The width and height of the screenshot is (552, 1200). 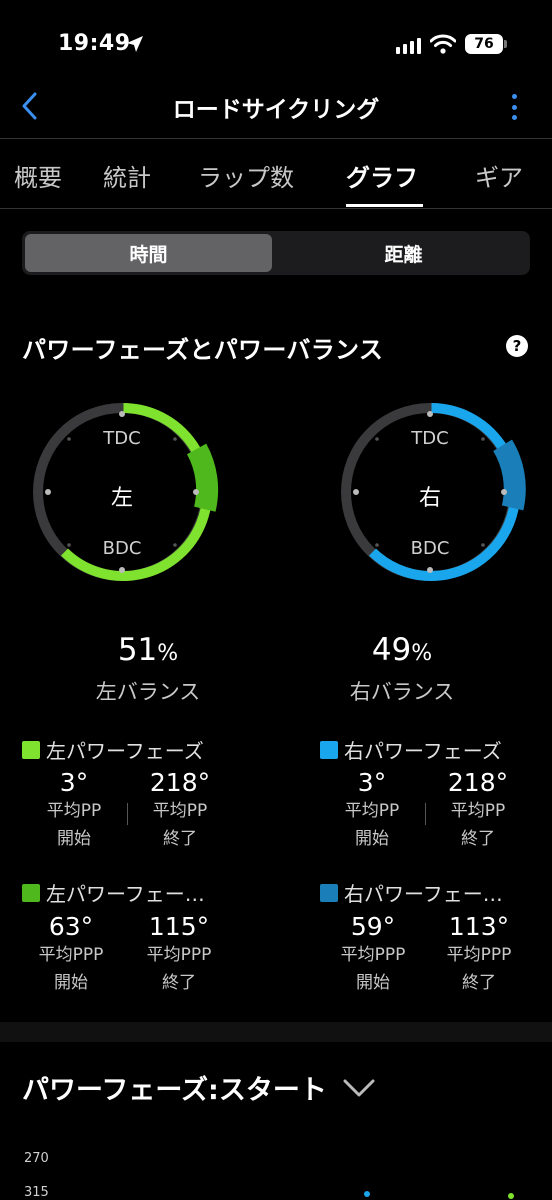 I want to click on right-phase-swatch, so click(x=329, y=749).